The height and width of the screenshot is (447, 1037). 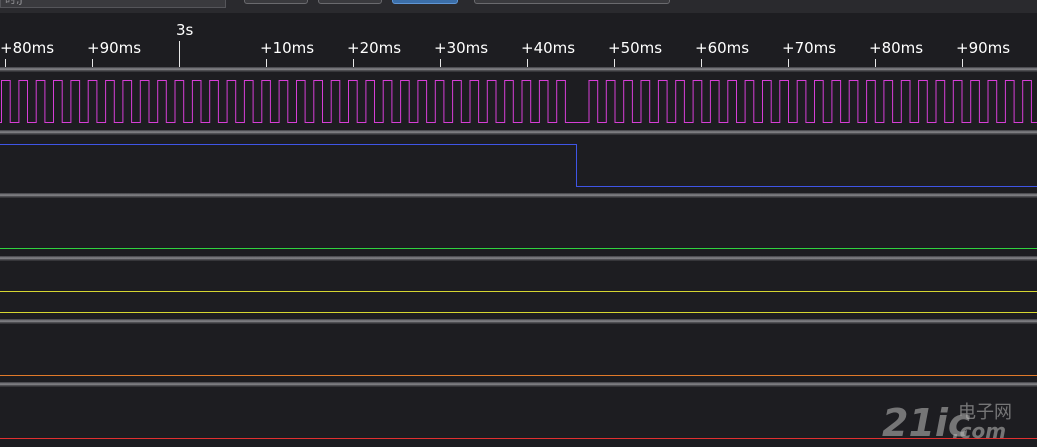 I want to click on channel-2-lane, so click(x=518, y=227).